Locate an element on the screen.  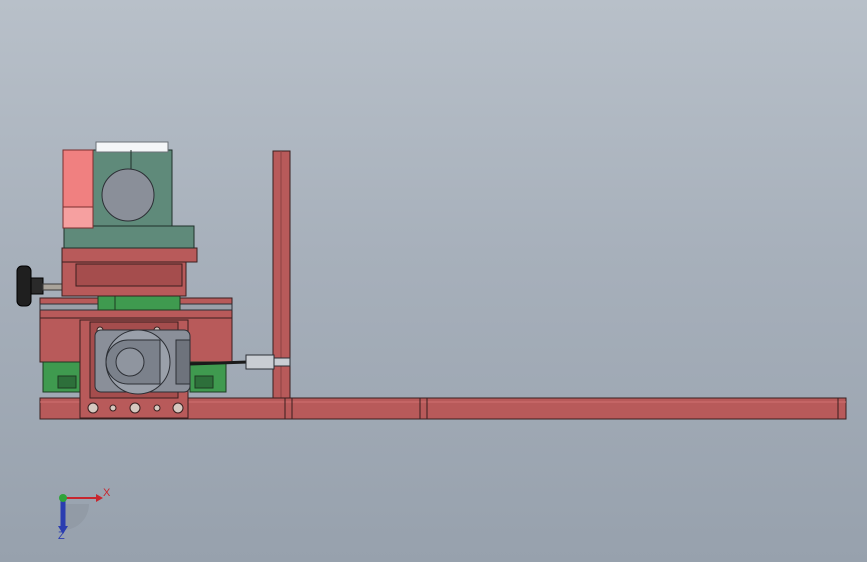
triad-z-label: Z is located at coordinates (61, 536).